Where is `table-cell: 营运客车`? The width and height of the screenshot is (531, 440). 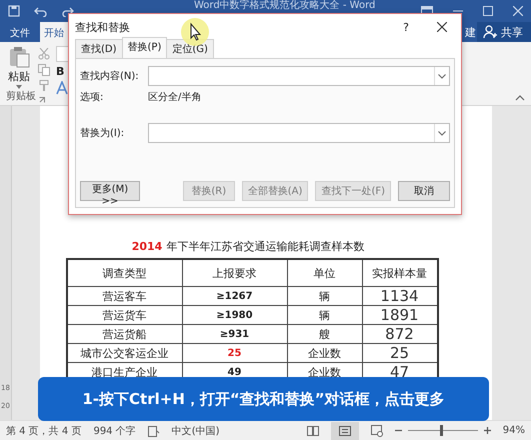
table-cell: 营运客车 is located at coordinates (124, 296).